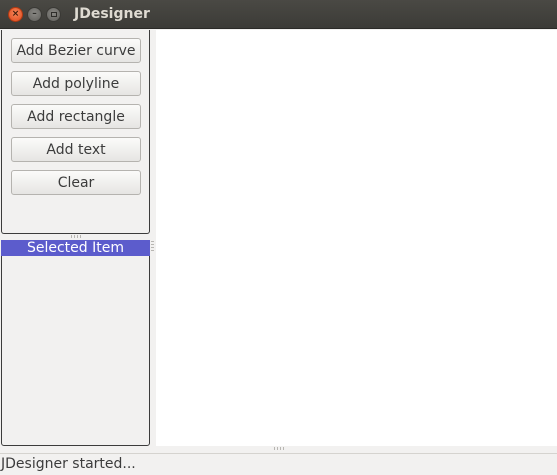 Image resolution: width=557 pixels, height=475 pixels. Describe the element at coordinates (279, 448) in the screenshot. I see `bottom-splitter-handle` at that location.